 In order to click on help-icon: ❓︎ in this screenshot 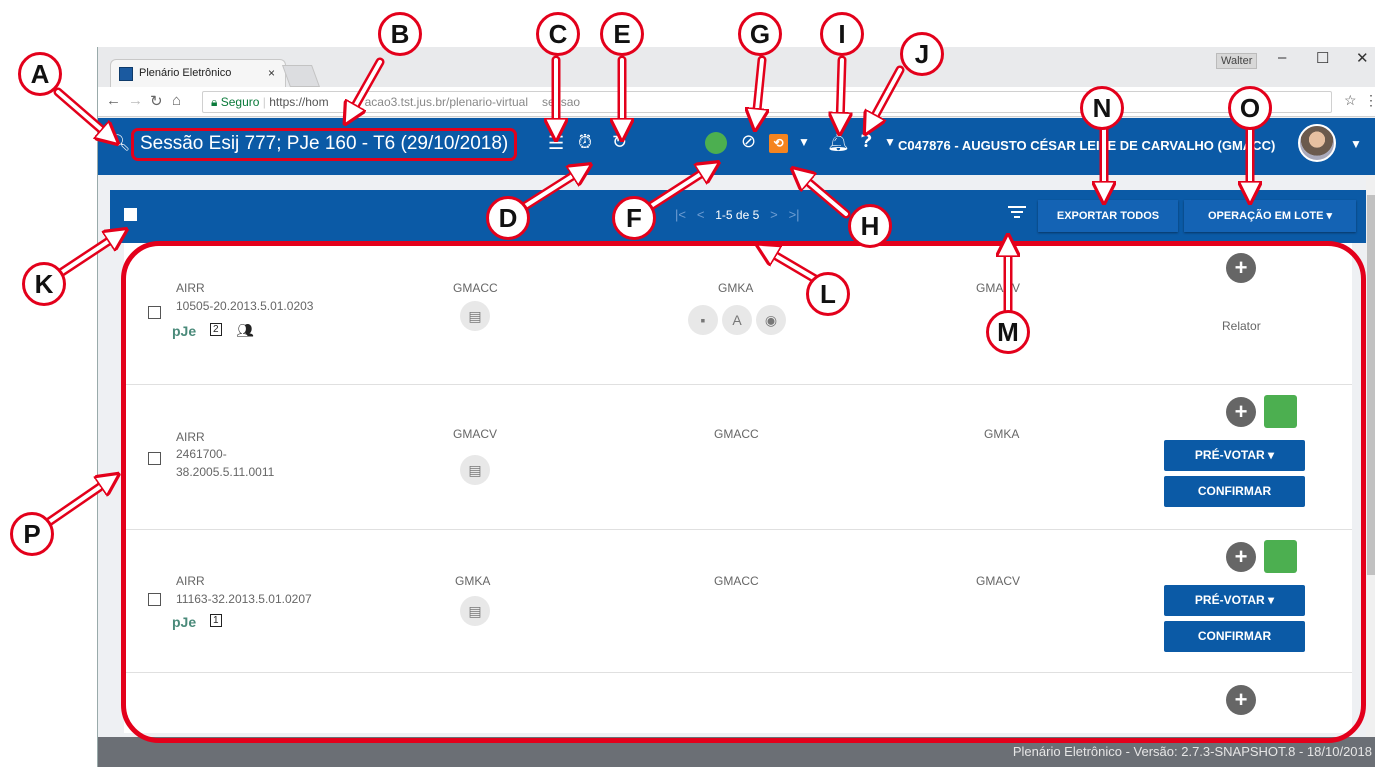, I will do `click(866, 141)`.